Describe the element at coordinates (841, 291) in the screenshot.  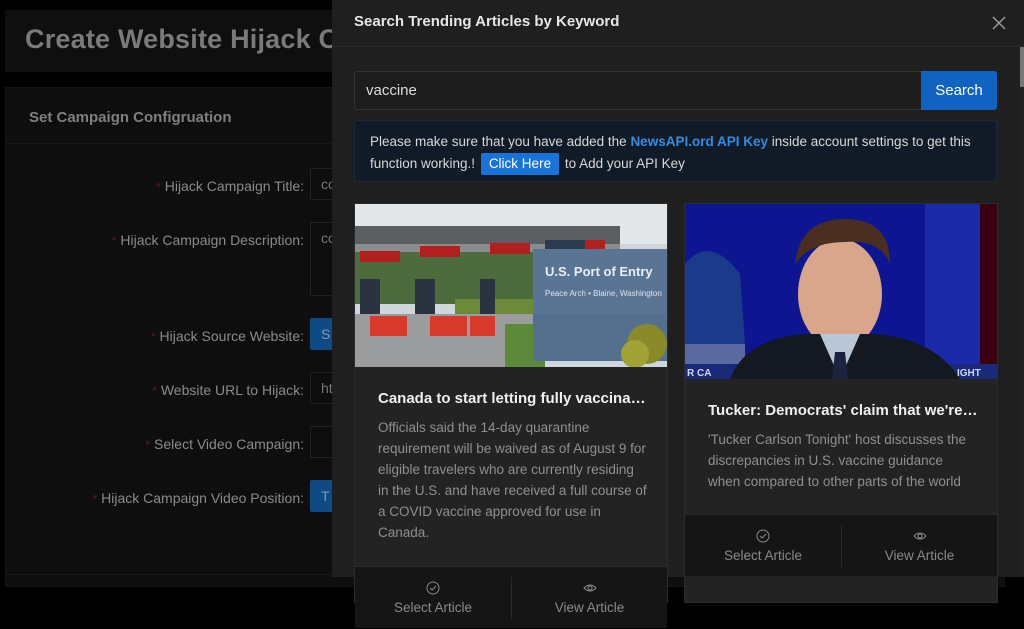
I see `article-image: R CA IGHT` at that location.